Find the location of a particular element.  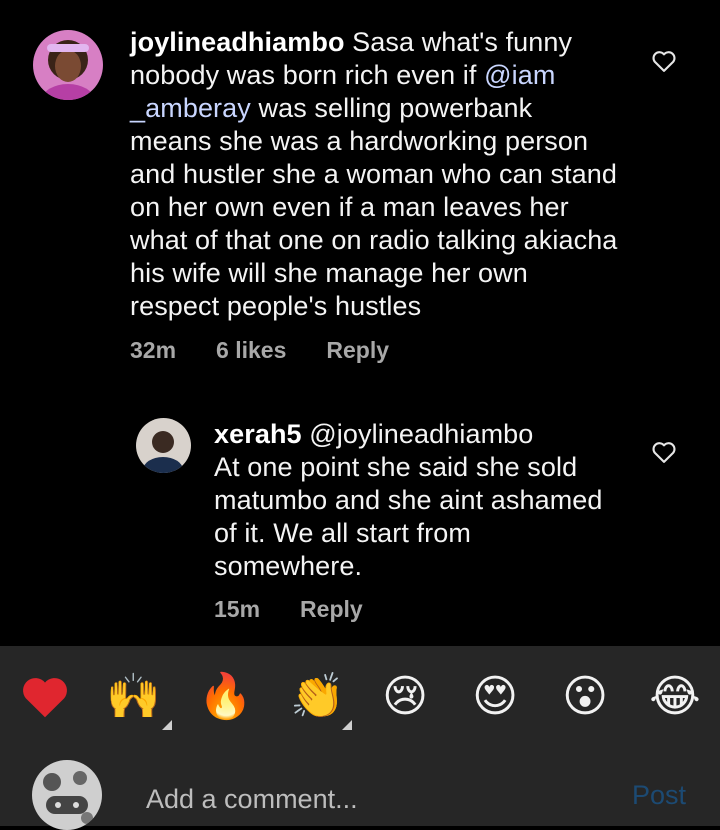

crying-face-icon: 😢 is located at coordinates (405, 697).